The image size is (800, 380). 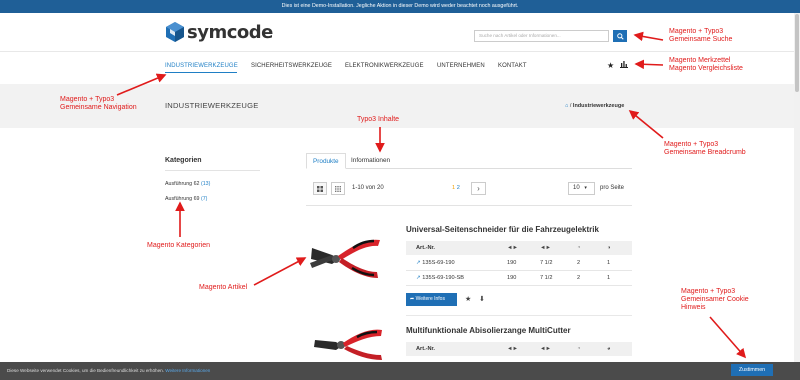 What do you see at coordinates (649, 64) in the screenshot?
I see `arrow-merkzettel` at bounding box center [649, 64].